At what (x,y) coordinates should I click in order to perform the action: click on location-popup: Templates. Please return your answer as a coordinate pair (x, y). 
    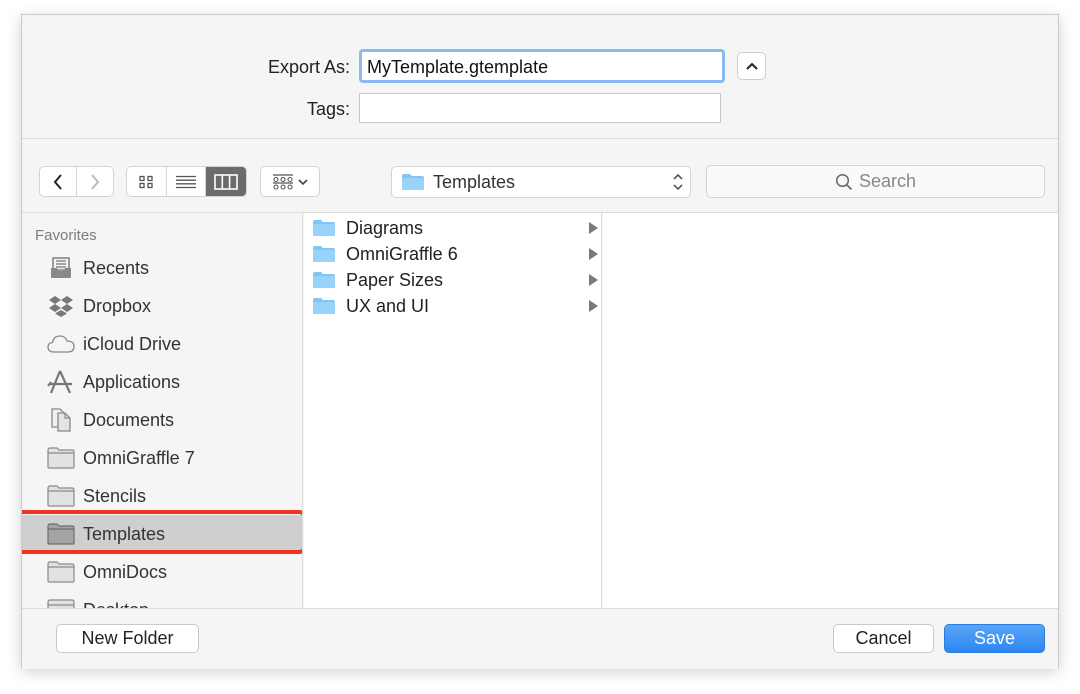
    Looking at the image, I should click on (541, 182).